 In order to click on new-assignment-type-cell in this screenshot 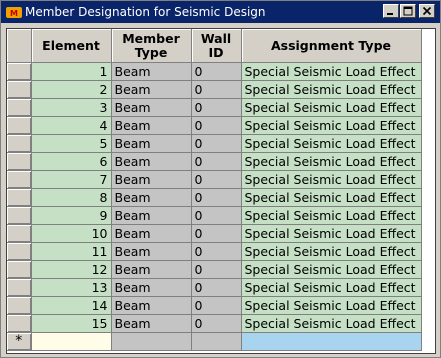, I will do `click(331, 341)`.